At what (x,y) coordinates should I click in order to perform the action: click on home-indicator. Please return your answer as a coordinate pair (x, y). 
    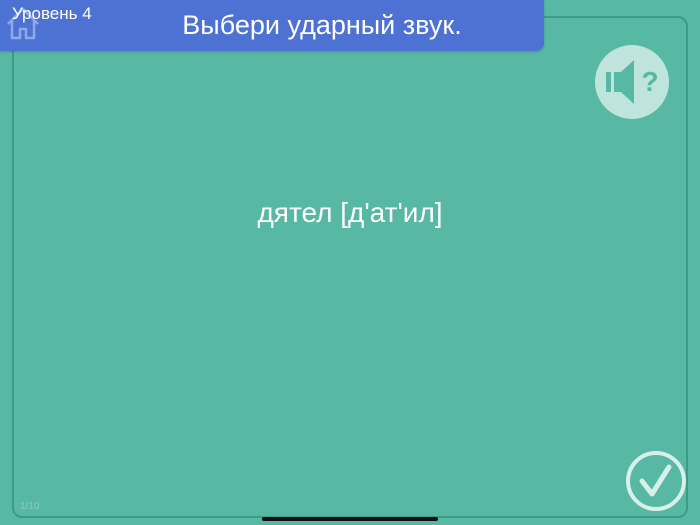
    Looking at the image, I should click on (350, 519).